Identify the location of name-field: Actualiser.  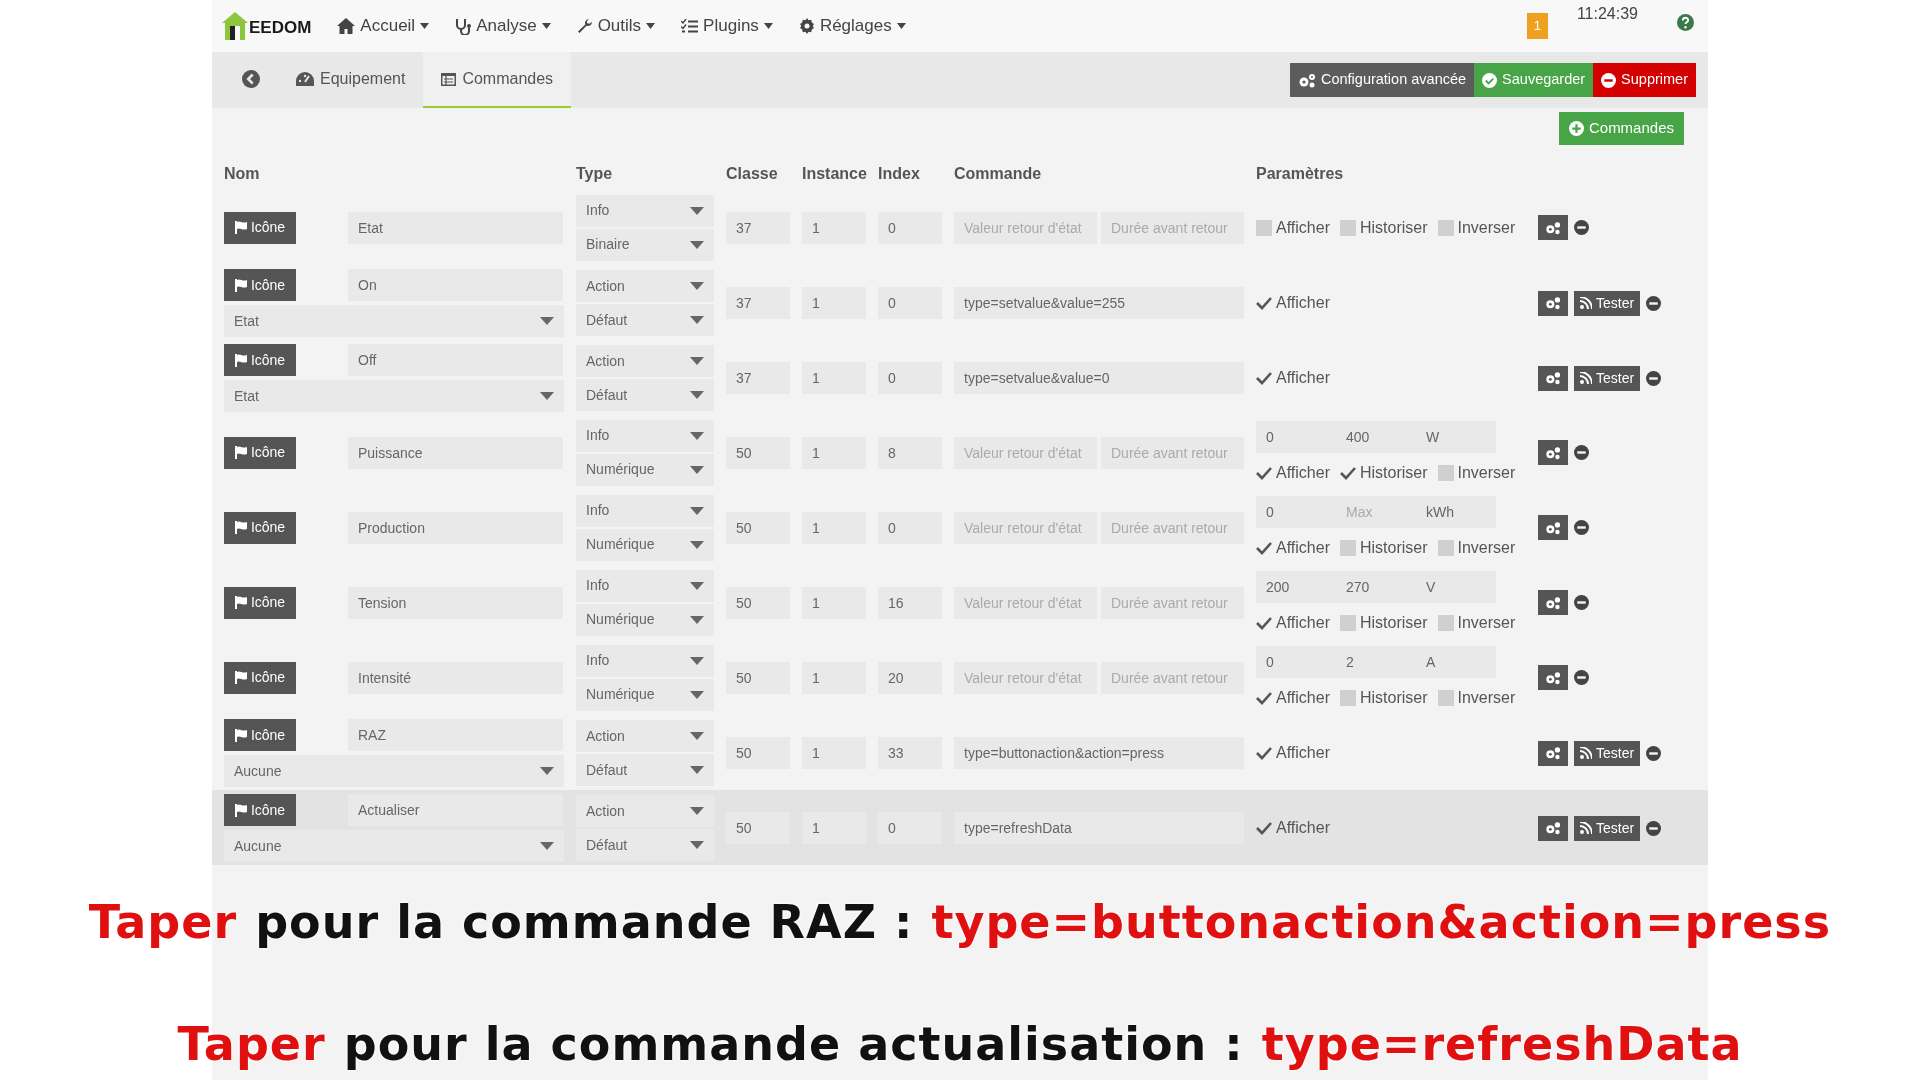
(455, 810).